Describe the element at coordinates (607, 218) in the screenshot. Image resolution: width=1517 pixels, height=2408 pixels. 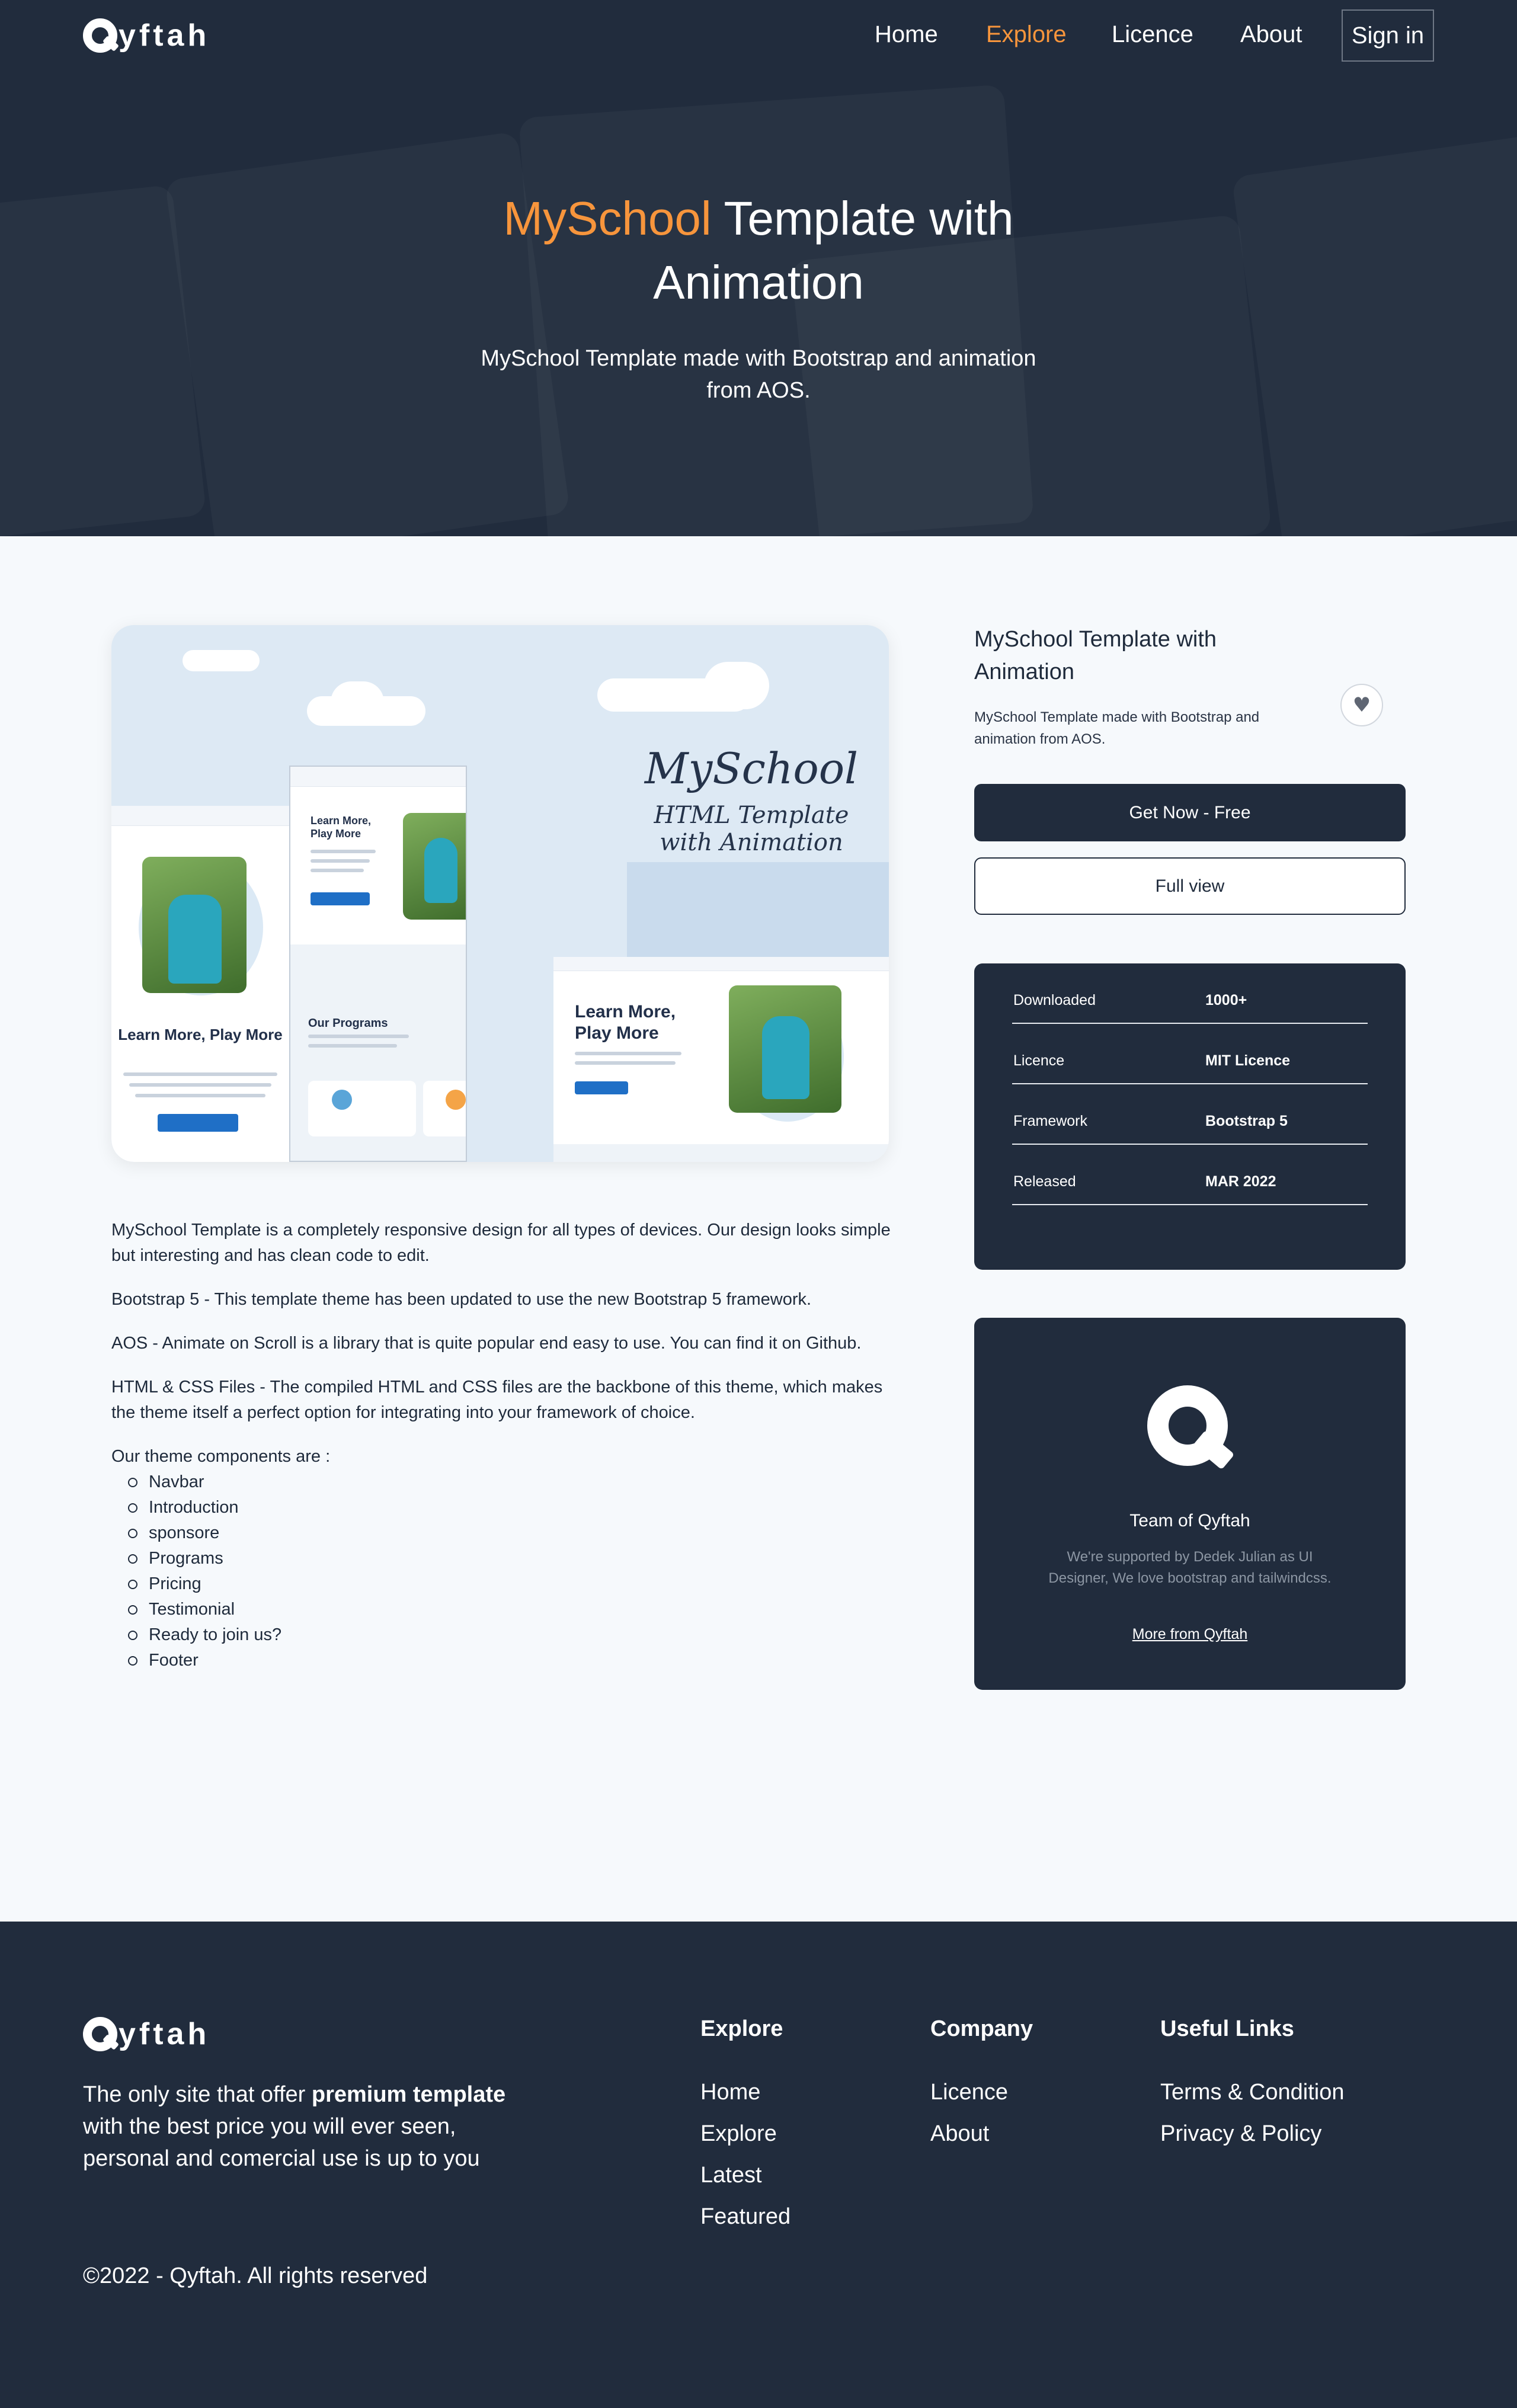
I see `hero-title-accent: MySchool` at that location.